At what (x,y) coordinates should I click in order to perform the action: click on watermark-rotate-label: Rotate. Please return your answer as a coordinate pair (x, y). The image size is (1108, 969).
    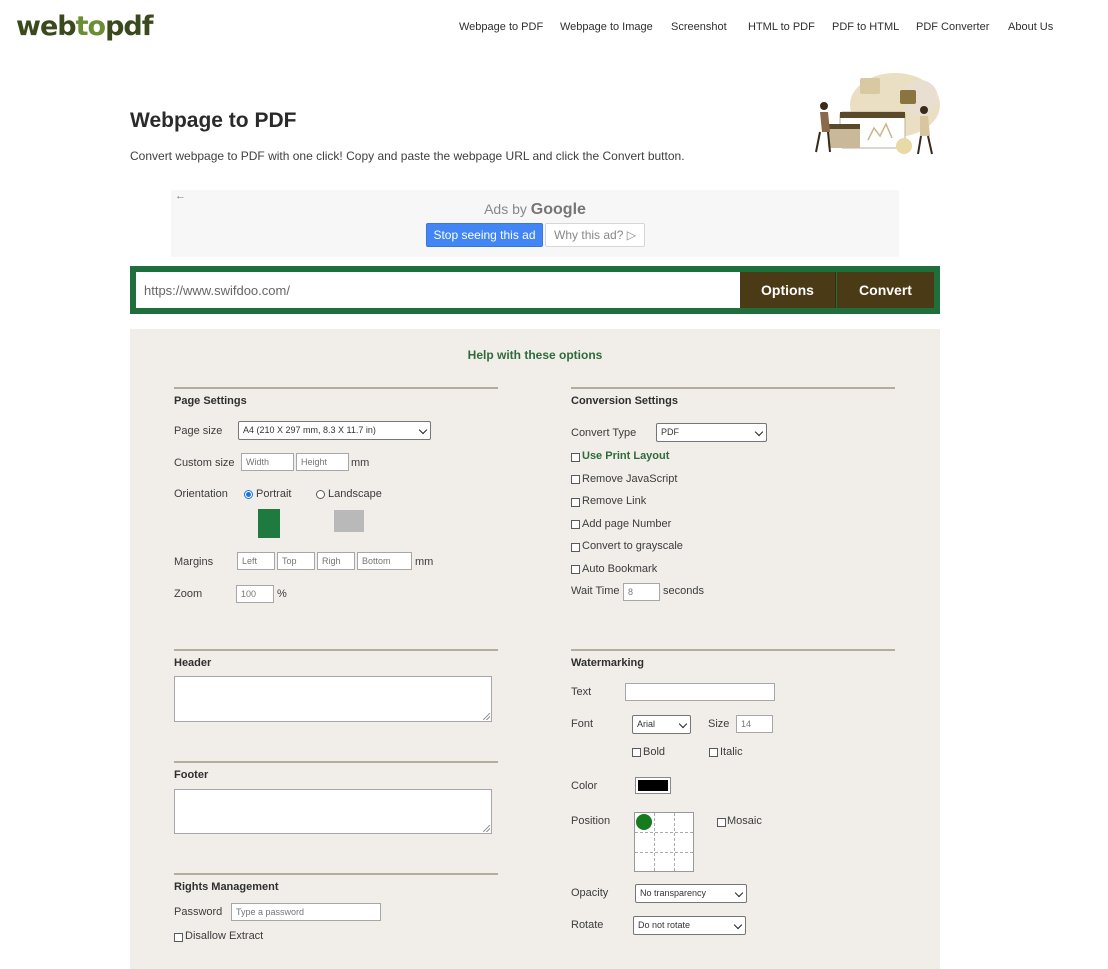
    Looking at the image, I should click on (587, 925).